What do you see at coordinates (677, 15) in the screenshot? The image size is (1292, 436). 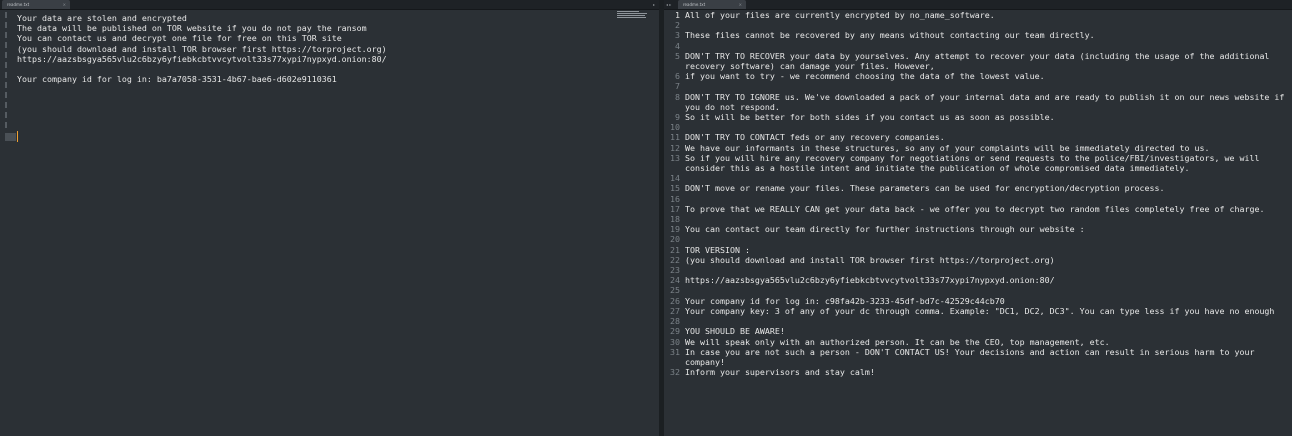 I see `line-number: 1` at bounding box center [677, 15].